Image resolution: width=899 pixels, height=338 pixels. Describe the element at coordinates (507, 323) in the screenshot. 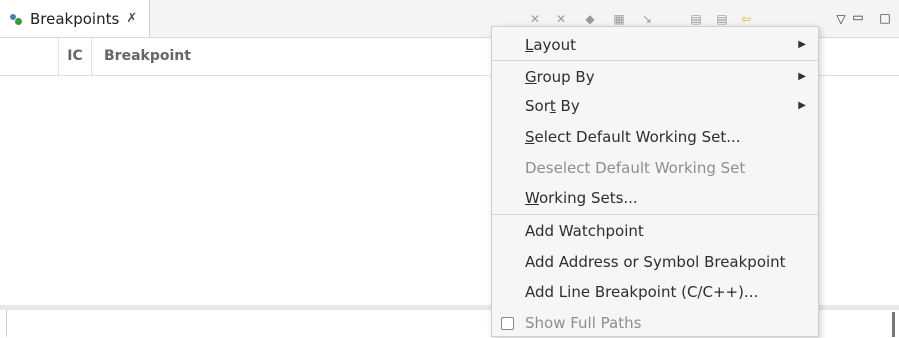

I see `show-full-paths-checkbox` at that location.